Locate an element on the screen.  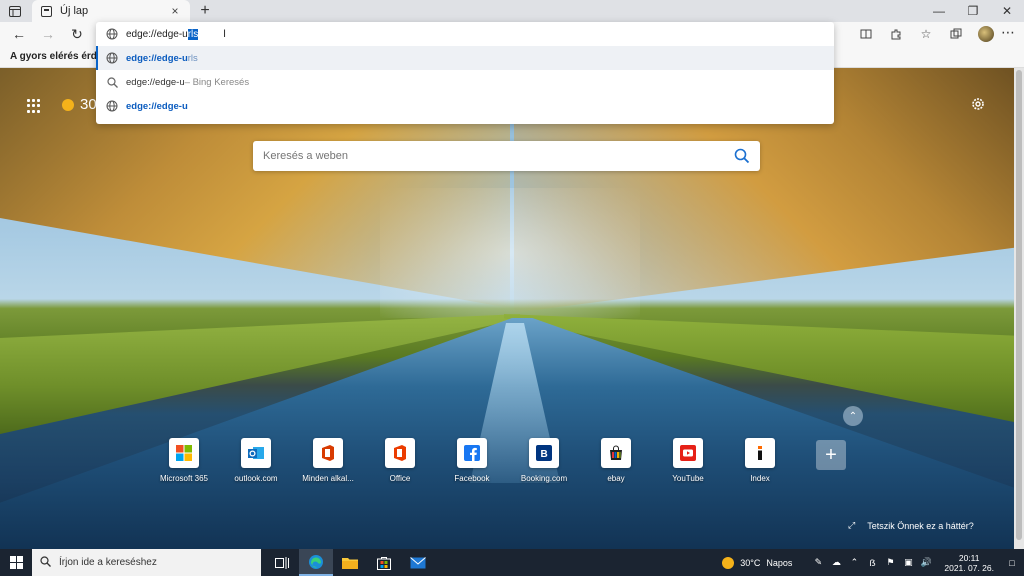
quick-link-facebook: Facebook is located at coordinates (472, 460).